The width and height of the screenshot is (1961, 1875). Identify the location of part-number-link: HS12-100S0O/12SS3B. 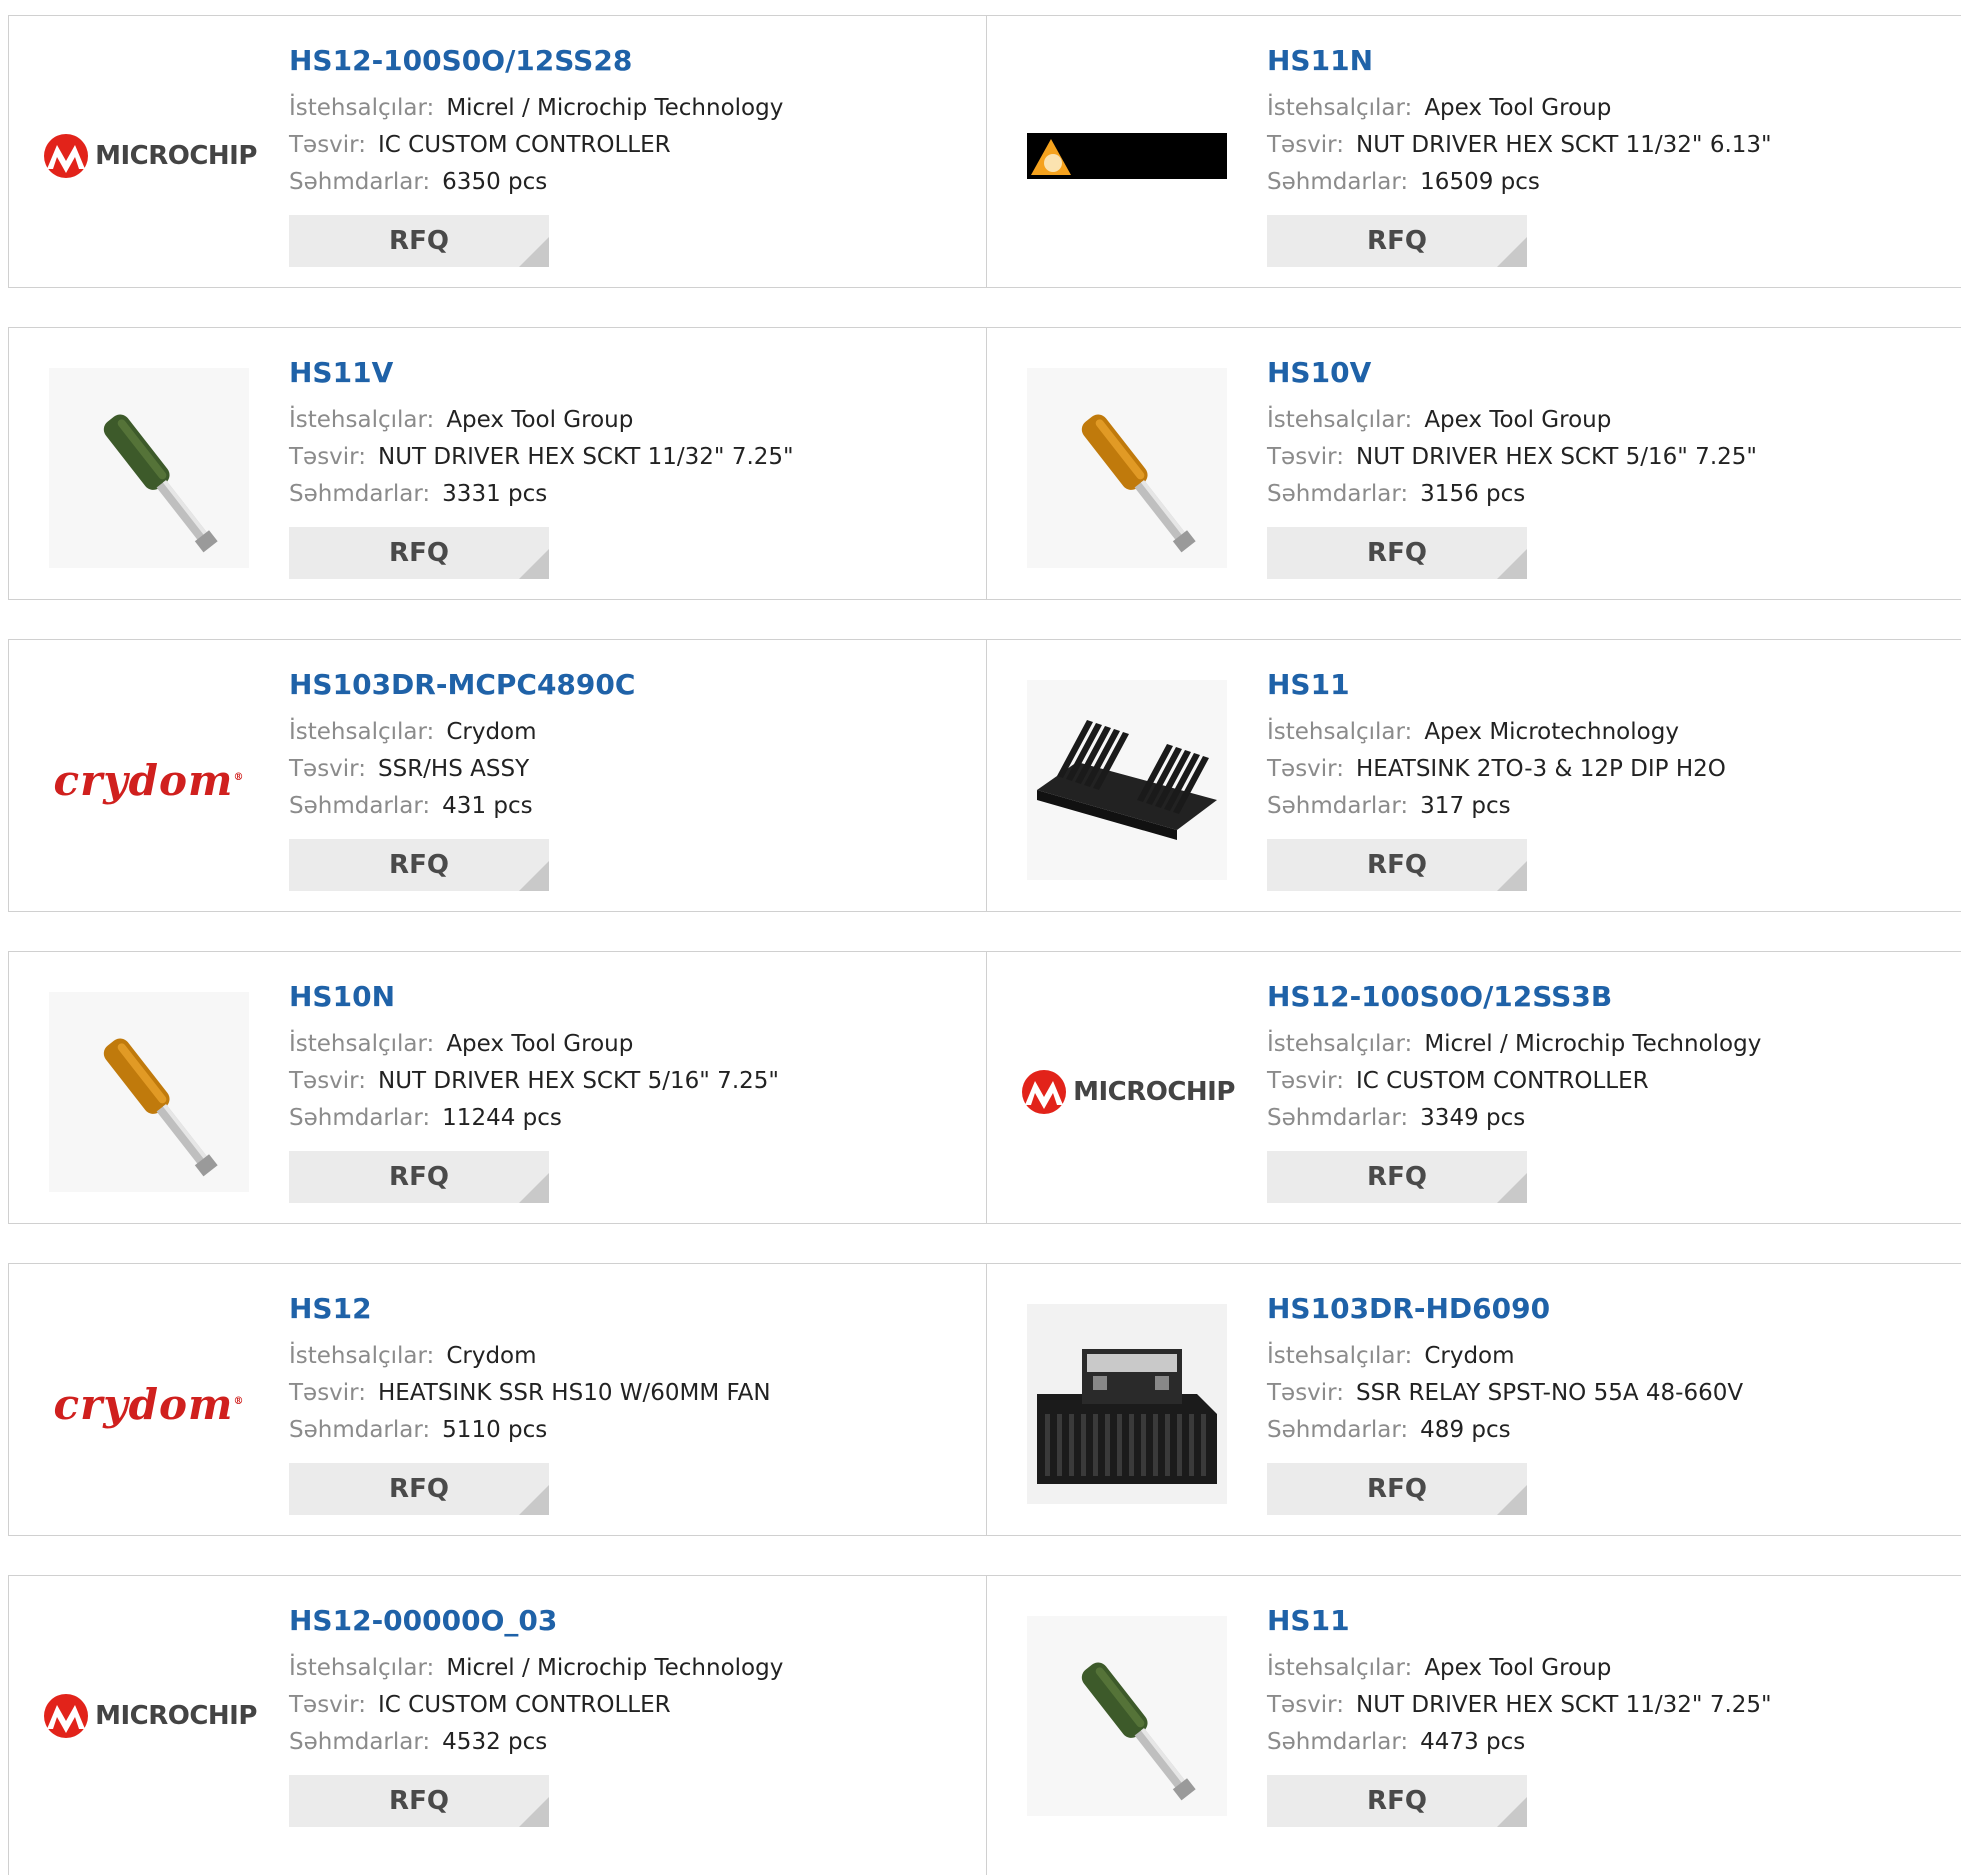
(1514, 997).